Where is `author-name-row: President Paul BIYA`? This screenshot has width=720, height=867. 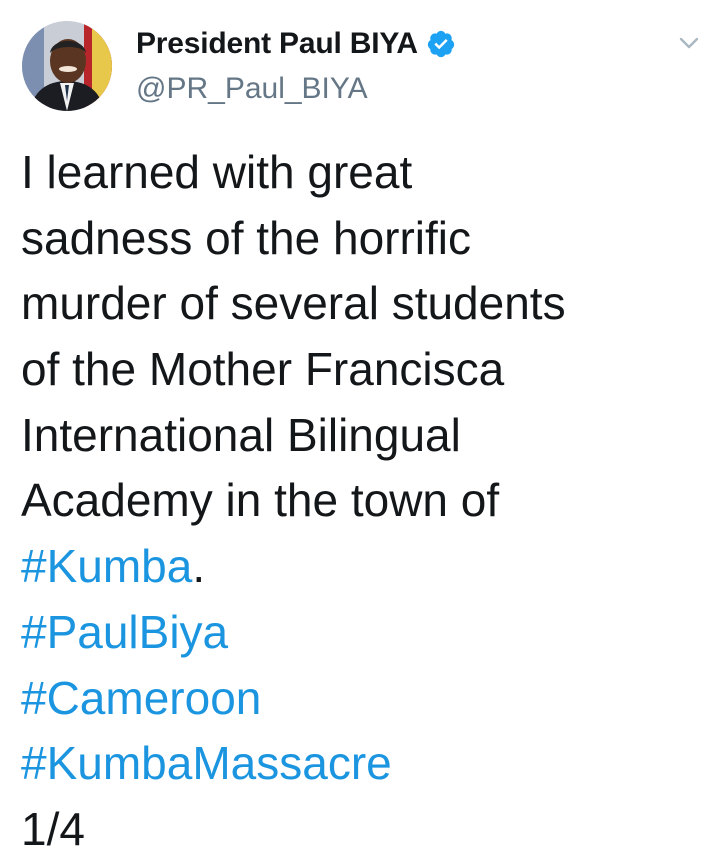 author-name-row: President Paul BIYA is located at coordinates (296, 44).